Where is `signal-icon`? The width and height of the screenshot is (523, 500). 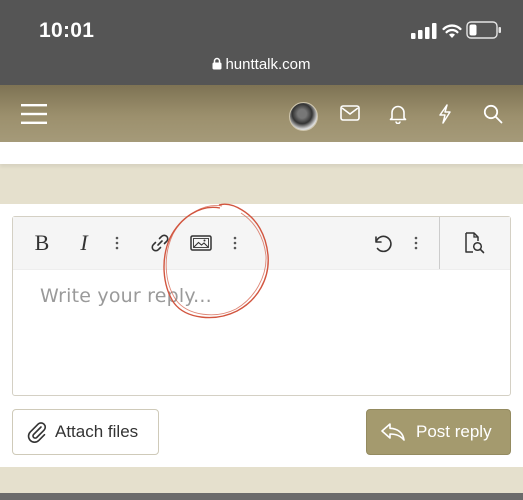 signal-icon is located at coordinates (424, 31).